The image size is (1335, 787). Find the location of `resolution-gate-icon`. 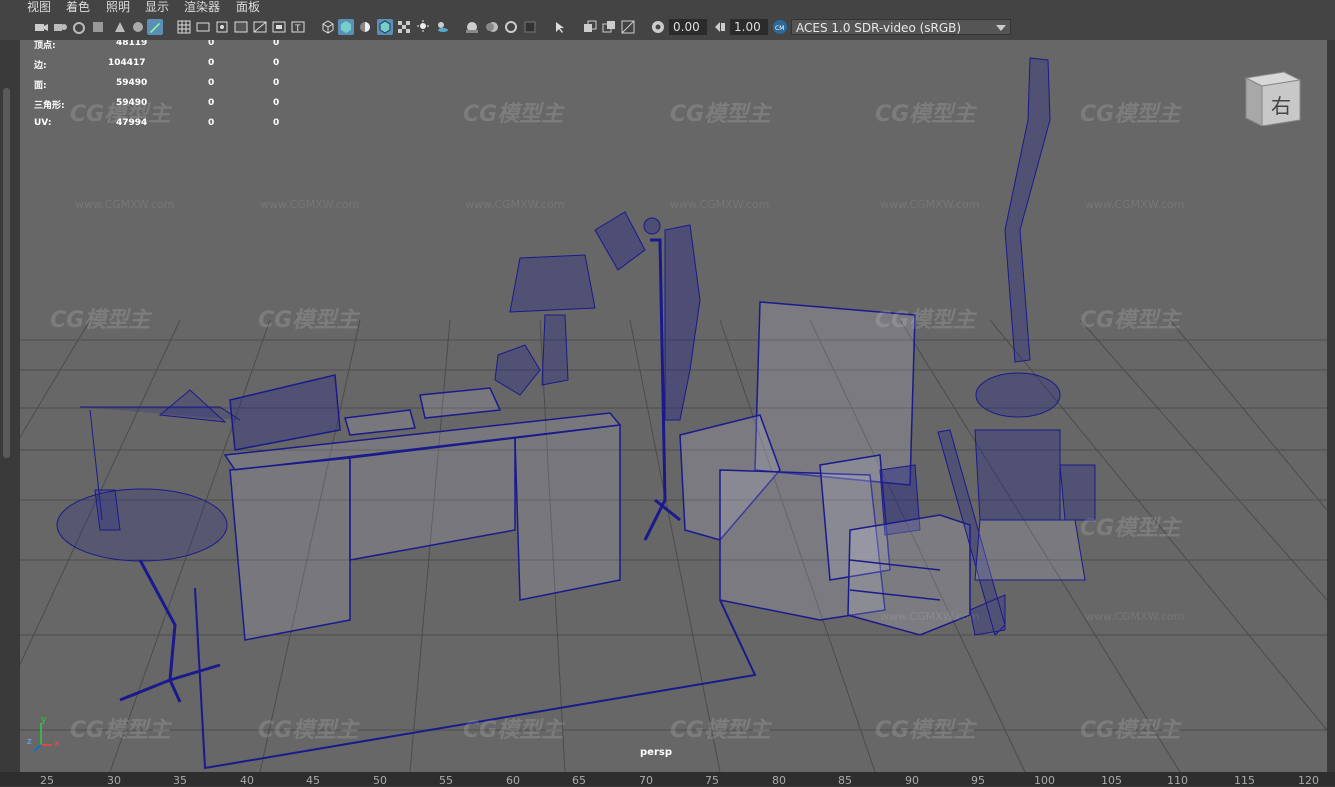

resolution-gate-icon is located at coordinates (222, 27).